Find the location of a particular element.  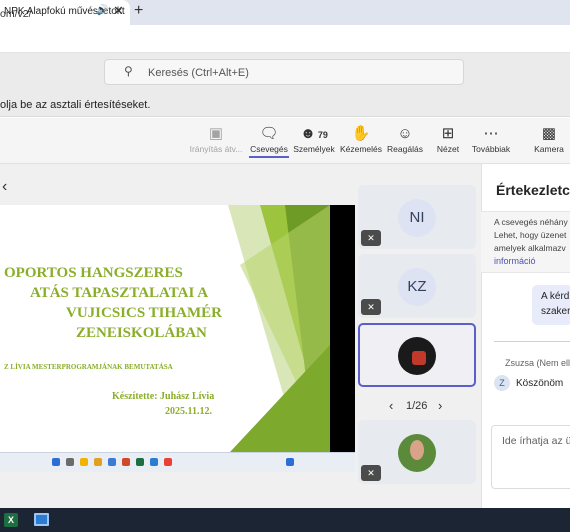

new-tab-button: + is located at coordinates (138, 11).